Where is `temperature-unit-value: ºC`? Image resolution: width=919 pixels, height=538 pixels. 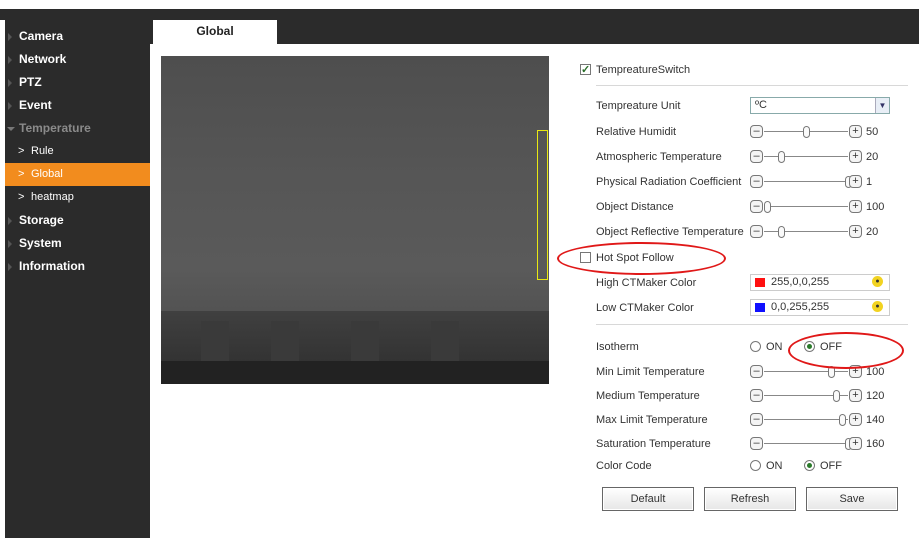
temperature-unit-value: ºC is located at coordinates (761, 105).